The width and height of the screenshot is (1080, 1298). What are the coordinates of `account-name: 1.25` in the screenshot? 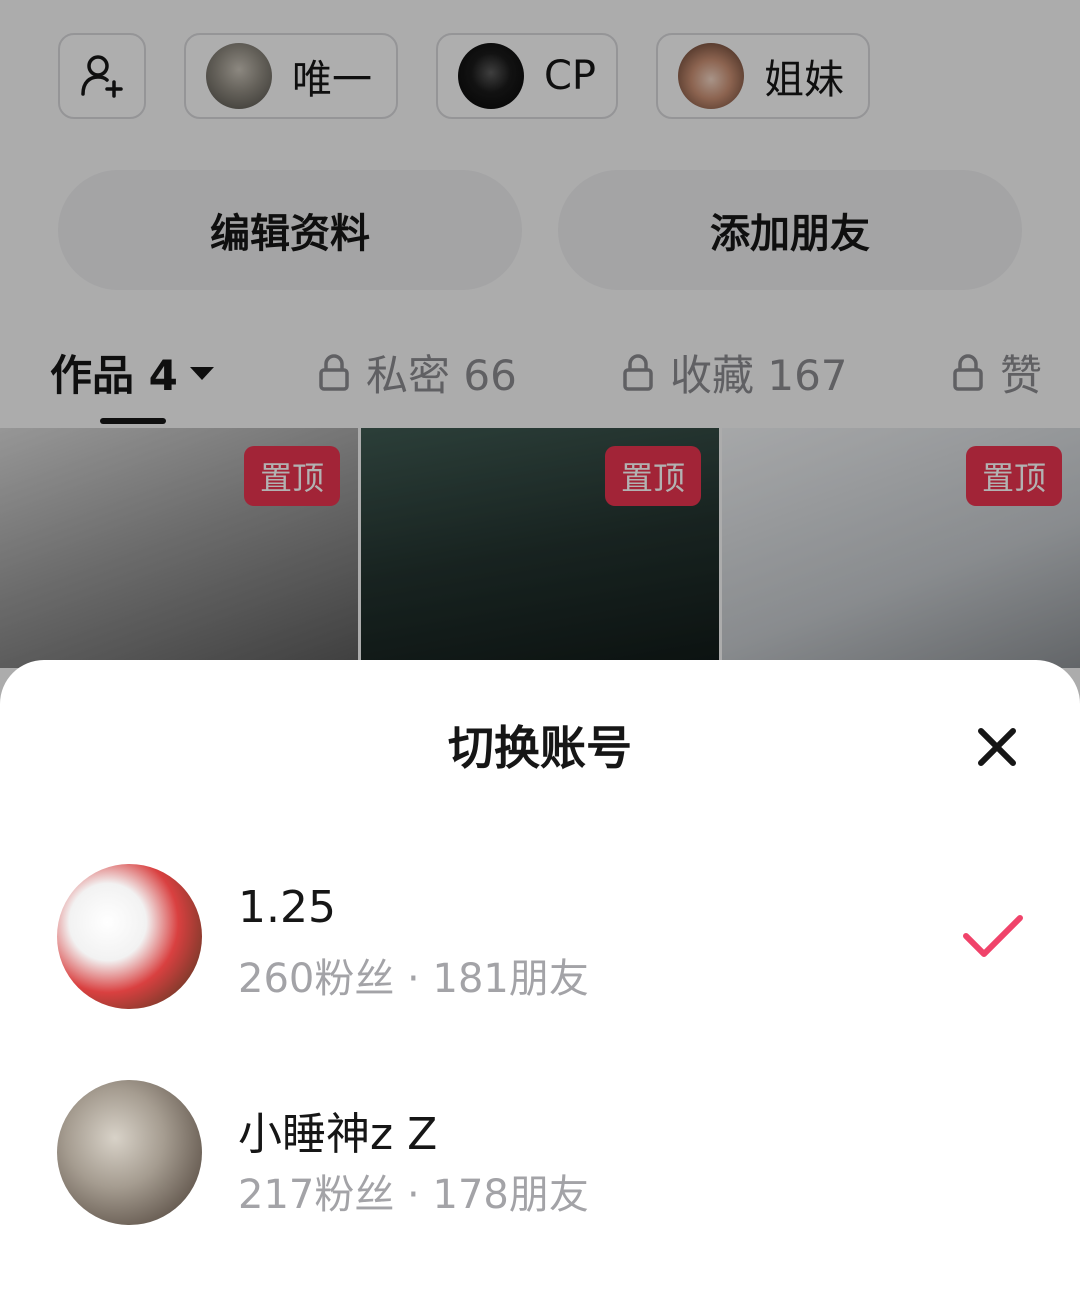 It's located at (287, 907).